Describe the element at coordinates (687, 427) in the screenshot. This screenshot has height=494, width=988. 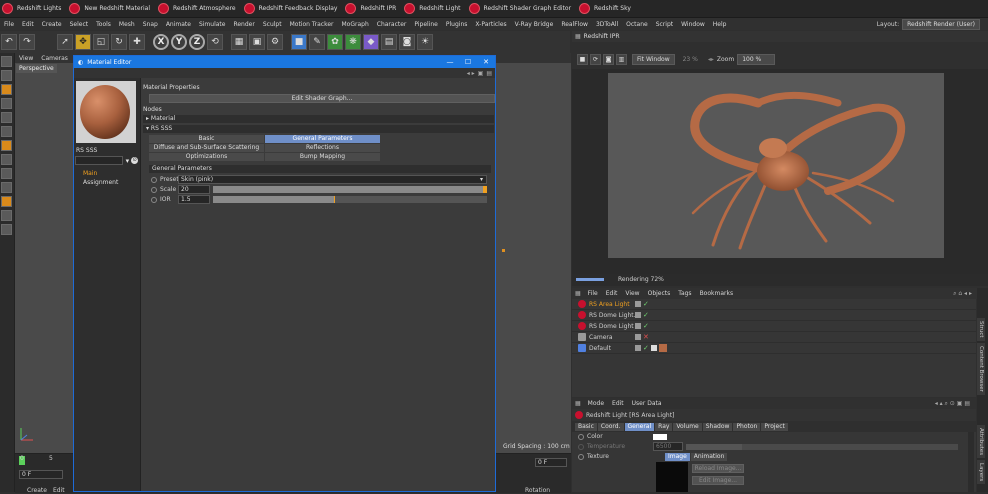
I see `attr-tab-volume: Volume` at that location.